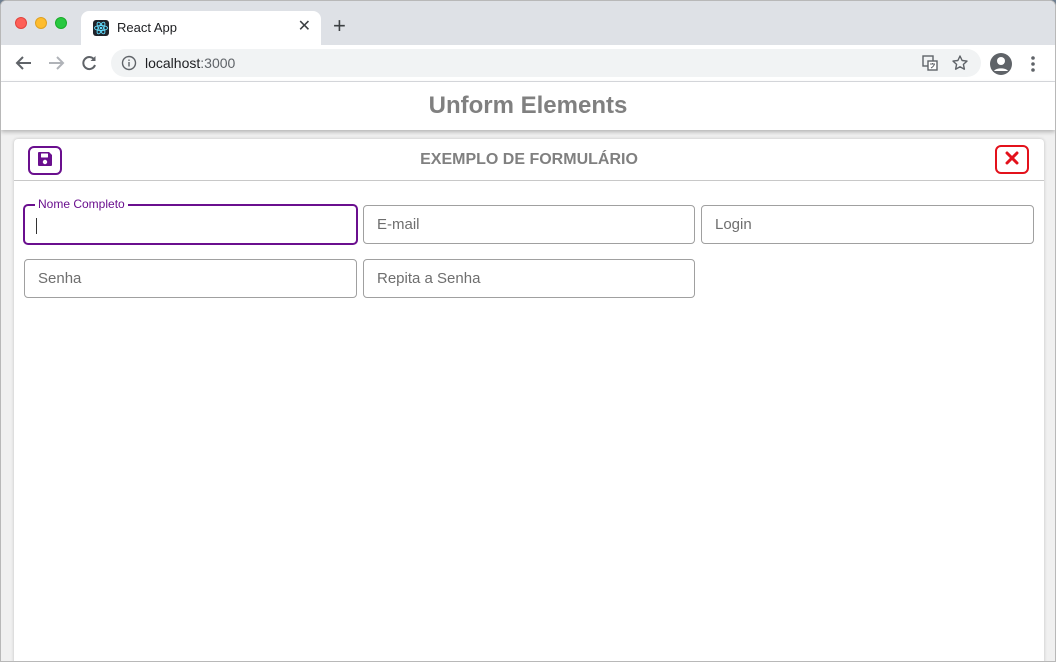 This screenshot has width=1056, height=662. What do you see at coordinates (546, 63) in the screenshot?
I see `address-bar: localhost:3000` at bounding box center [546, 63].